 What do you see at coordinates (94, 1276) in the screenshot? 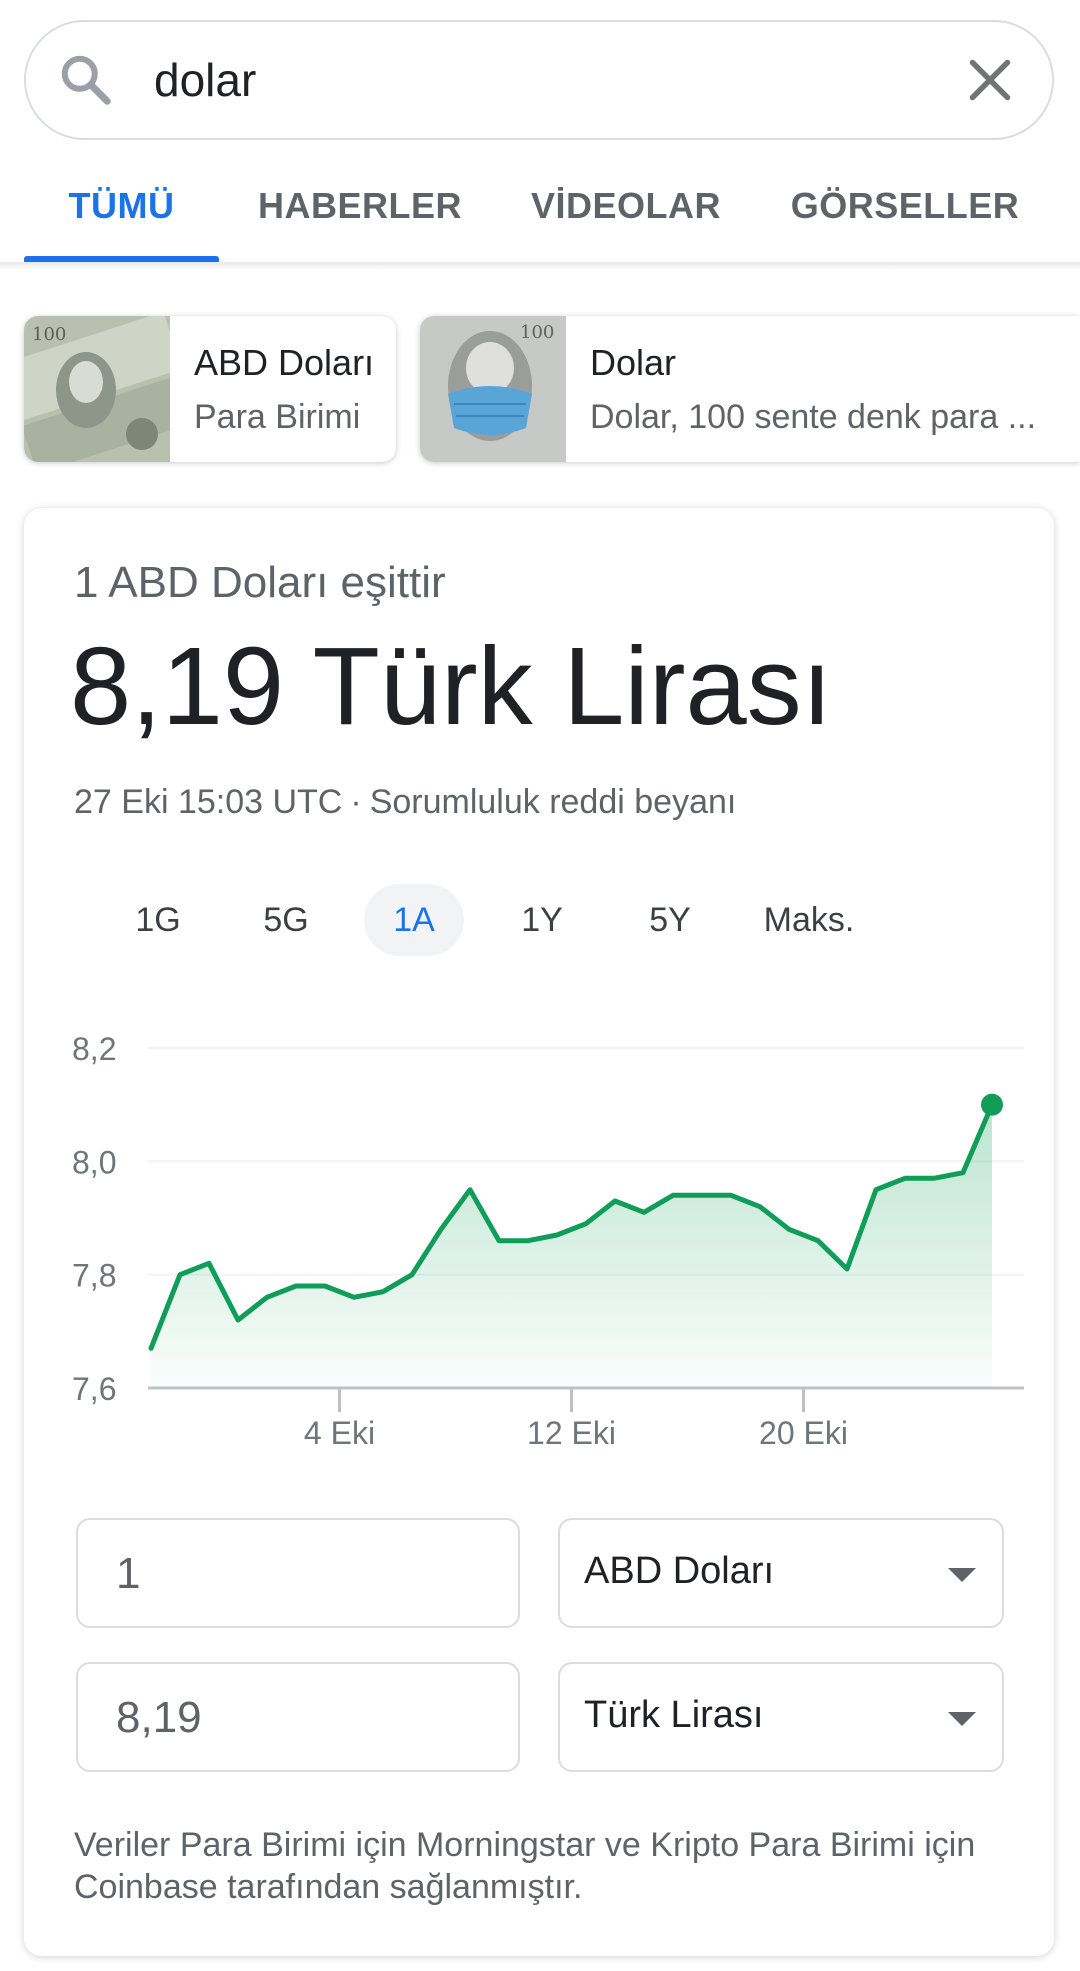
I see `y-tick-label: 7,8` at bounding box center [94, 1276].